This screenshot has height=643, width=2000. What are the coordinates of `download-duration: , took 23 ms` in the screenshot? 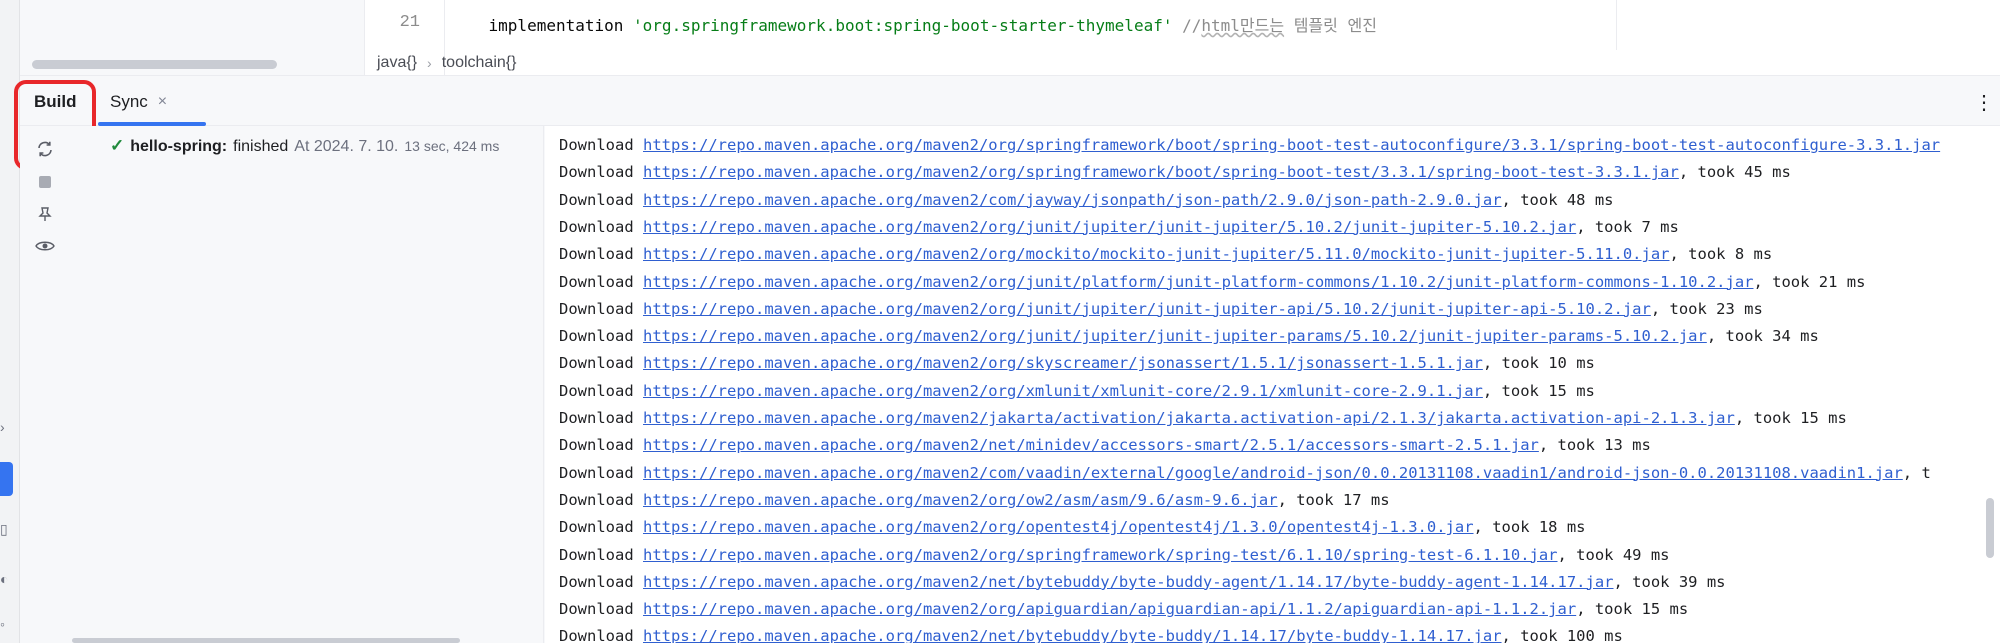 It's located at (1706, 308).